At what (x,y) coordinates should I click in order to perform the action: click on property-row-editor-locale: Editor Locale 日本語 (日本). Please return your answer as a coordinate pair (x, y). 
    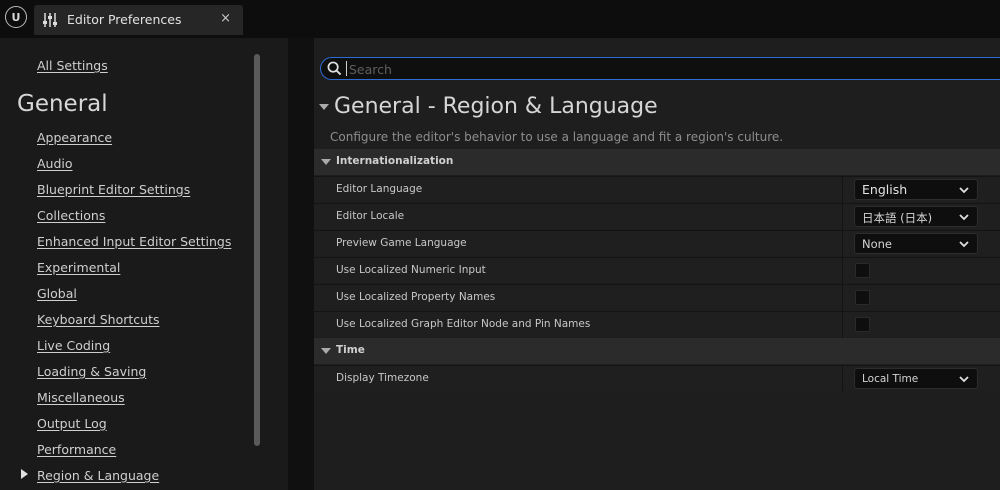
    Looking at the image, I should click on (657, 216).